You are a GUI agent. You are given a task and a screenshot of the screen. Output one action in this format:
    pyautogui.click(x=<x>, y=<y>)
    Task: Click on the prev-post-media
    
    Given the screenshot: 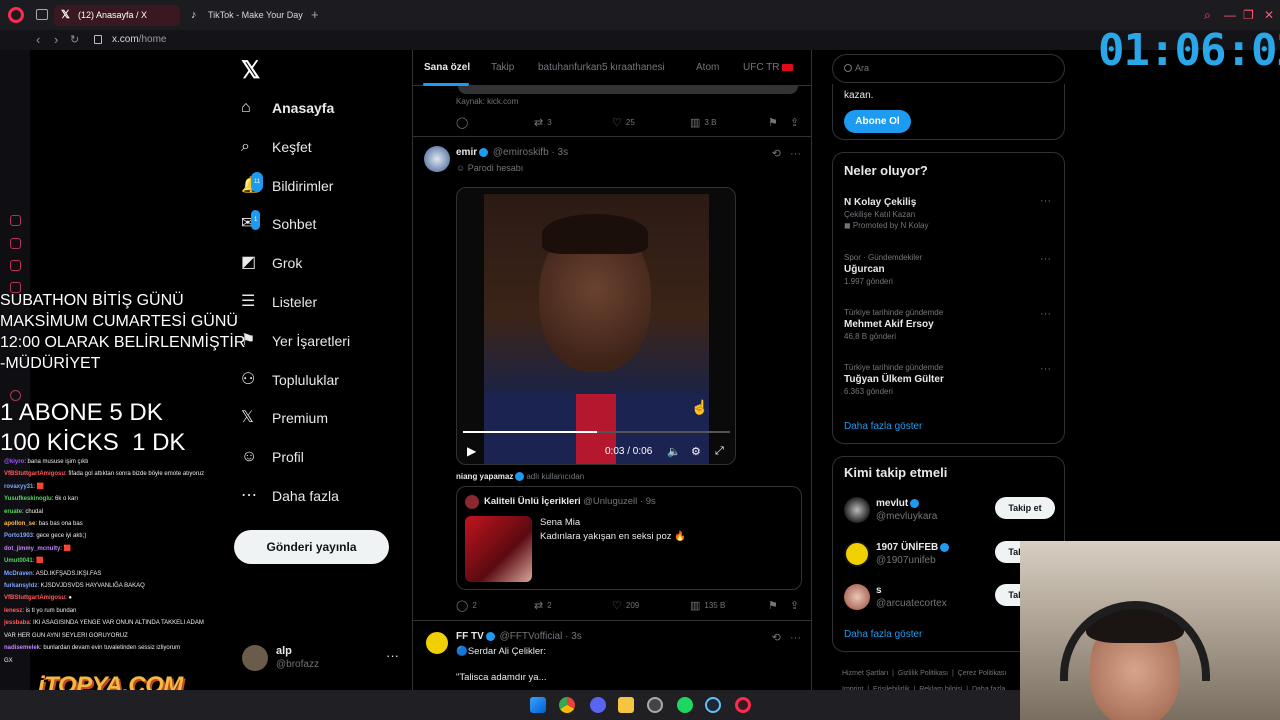 What is the action you would take?
    pyautogui.click(x=628, y=90)
    